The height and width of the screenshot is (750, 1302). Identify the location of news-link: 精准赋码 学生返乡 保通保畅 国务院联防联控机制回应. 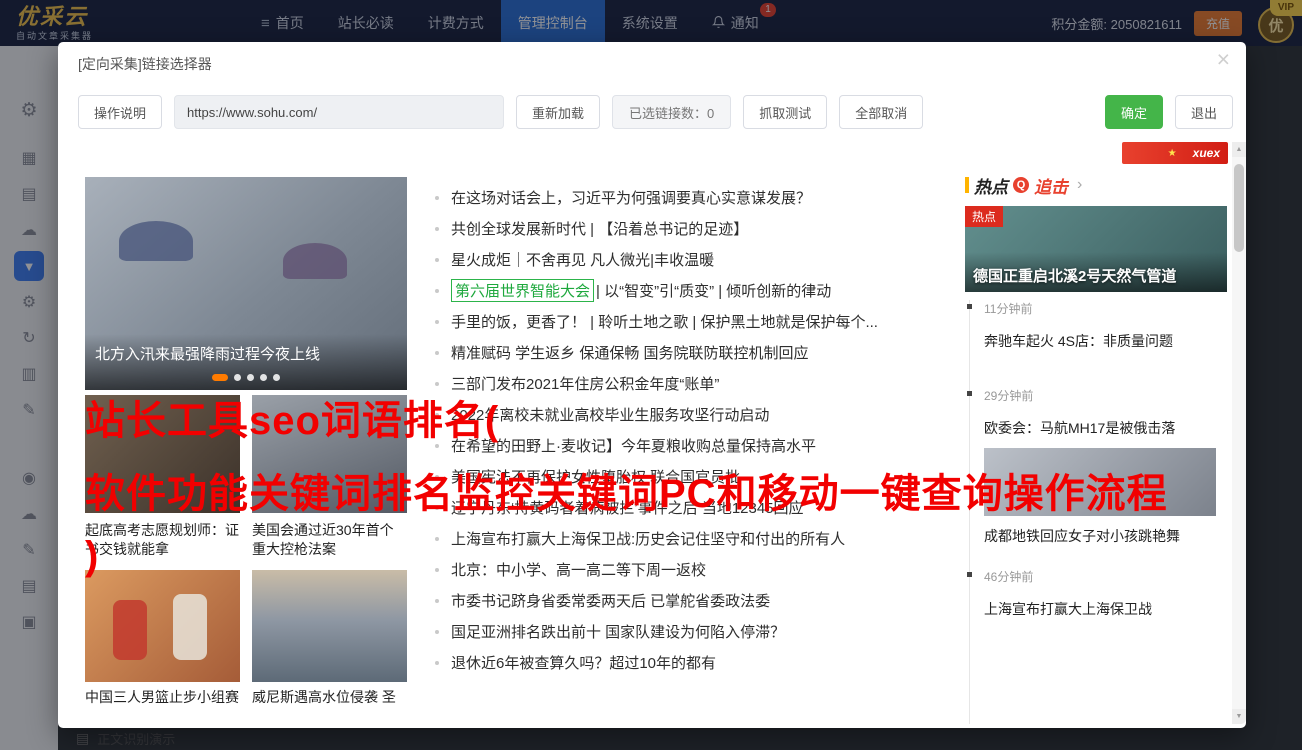
(698, 352).